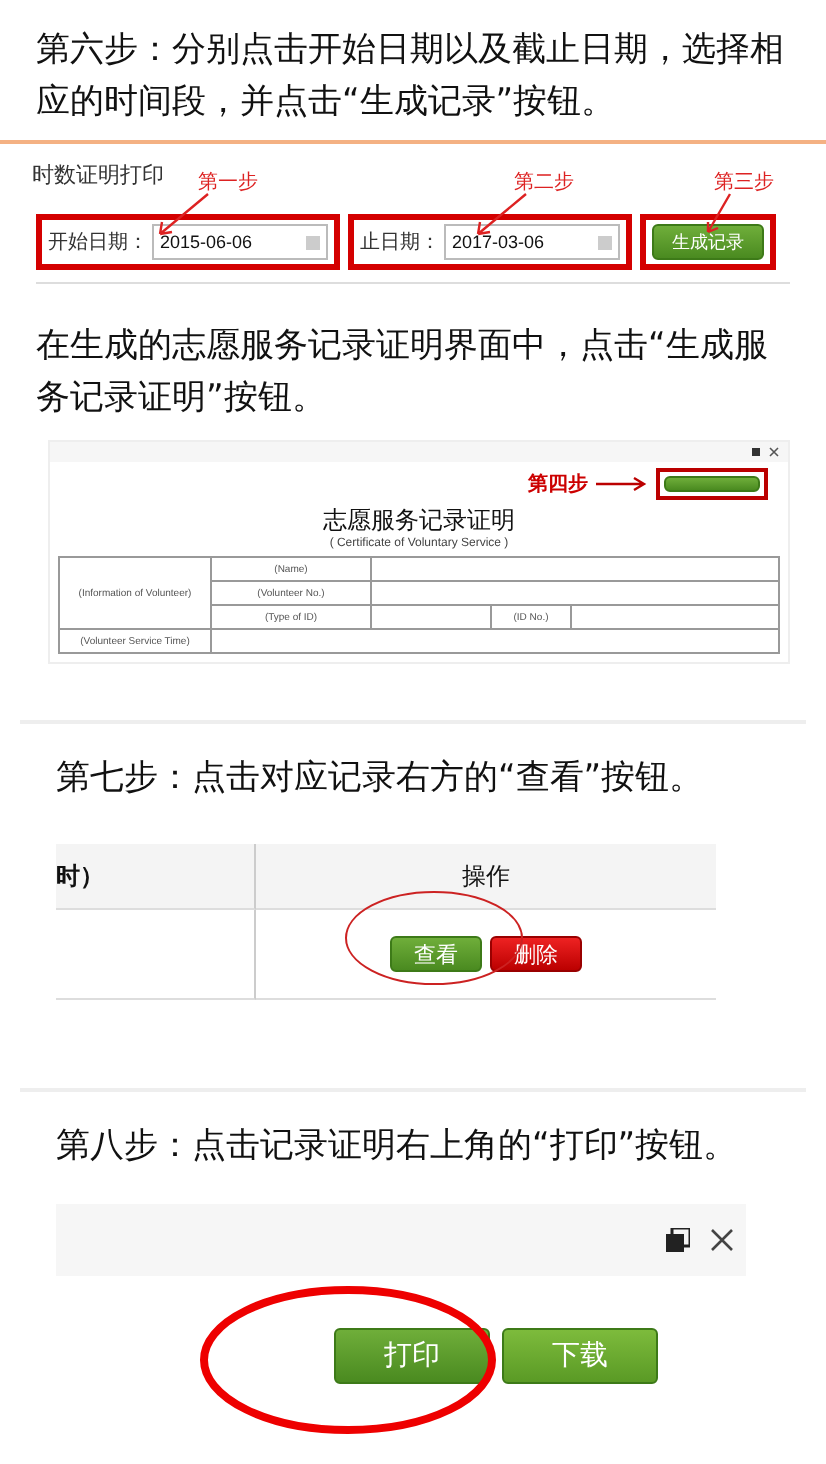 The height and width of the screenshot is (1464, 826). I want to click on step-label: 第四步, so click(558, 484).